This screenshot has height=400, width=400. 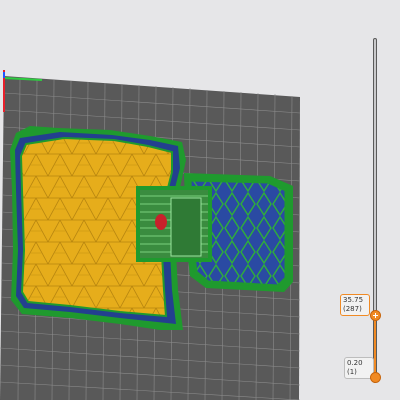 What do you see at coordinates (174, 224) in the screenshot?
I see `connector-bridge` at bounding box center [174, 224].